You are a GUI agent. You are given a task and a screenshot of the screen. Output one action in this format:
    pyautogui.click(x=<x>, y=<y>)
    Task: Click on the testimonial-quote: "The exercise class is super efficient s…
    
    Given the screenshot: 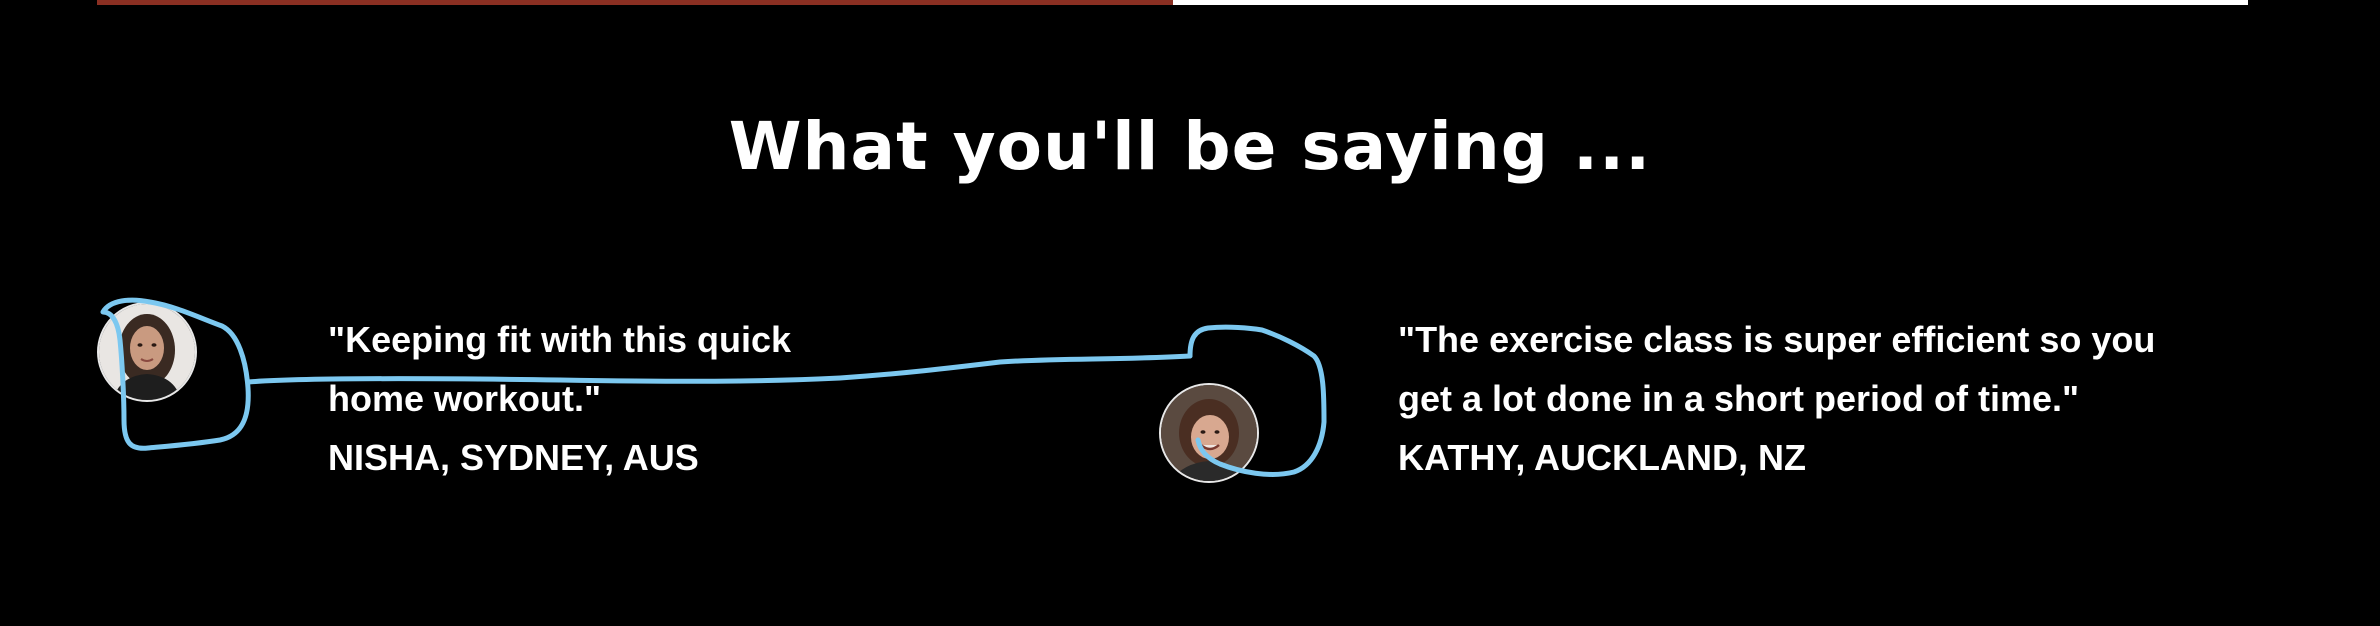 What is the action you would take?
    pyautogui.click(x=1777, y=369)
    